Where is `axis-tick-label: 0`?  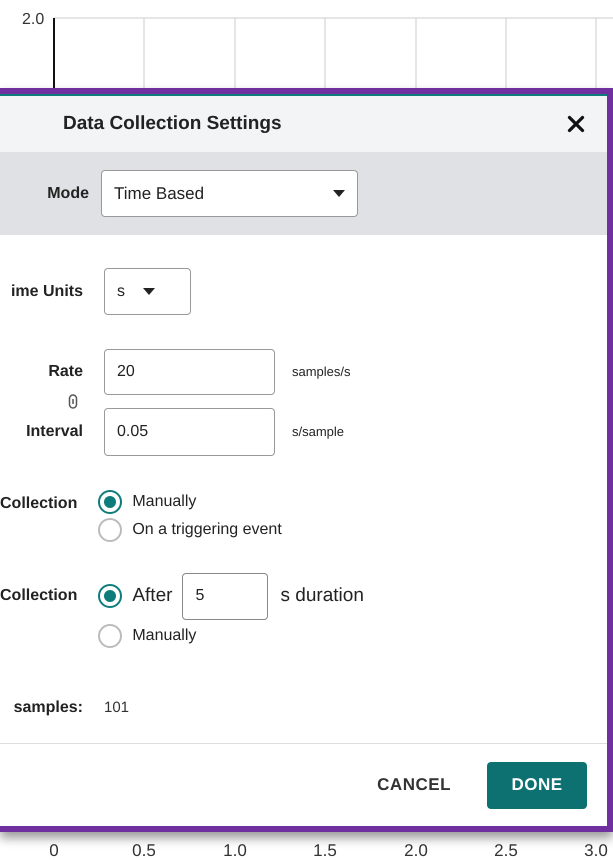
axis-tick-label: 0 is located at coordinates (54, 850).